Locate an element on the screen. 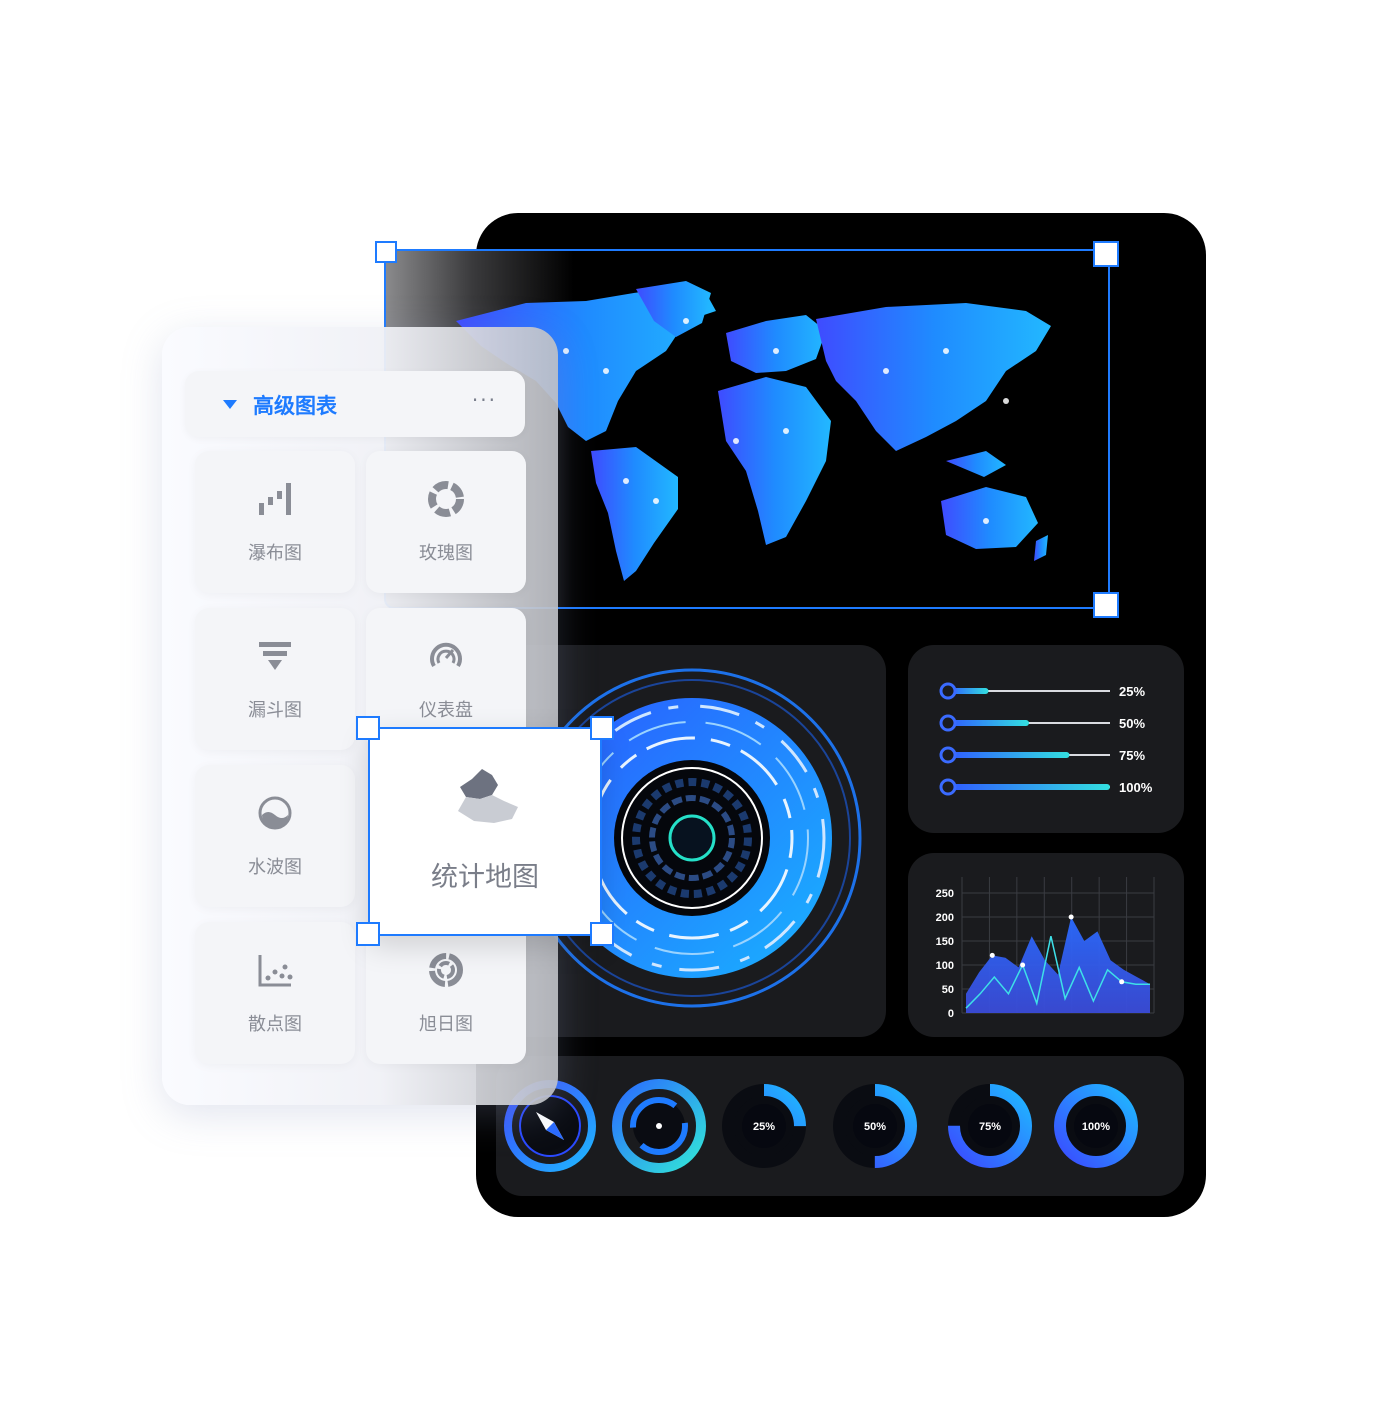  card-resize-handle-bottom-left is located at coordinates (368, 934).